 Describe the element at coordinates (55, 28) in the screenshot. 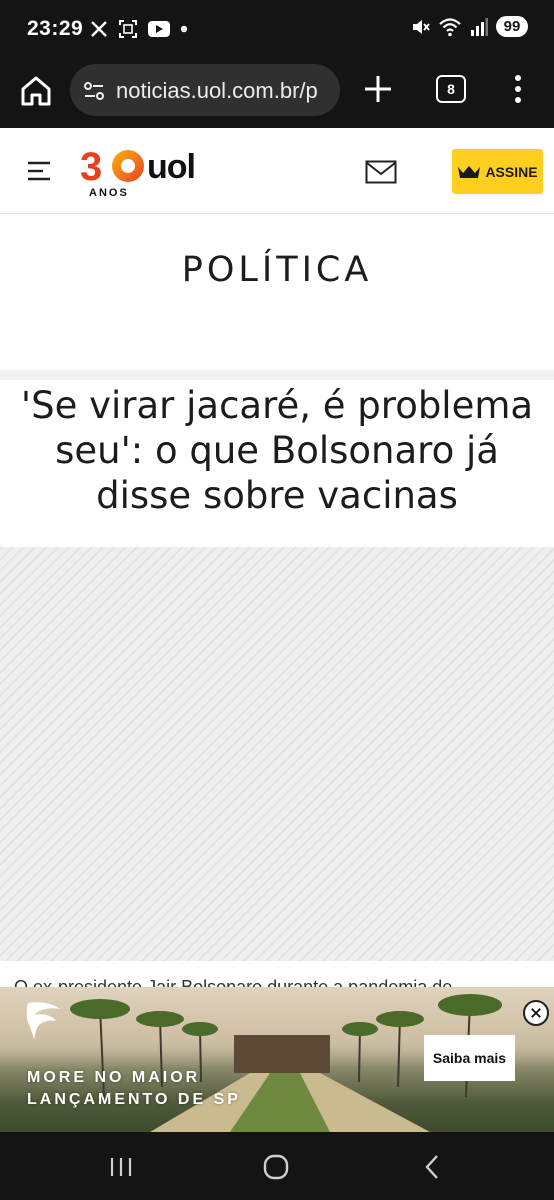

I see `status-time: 23:29` at that location.